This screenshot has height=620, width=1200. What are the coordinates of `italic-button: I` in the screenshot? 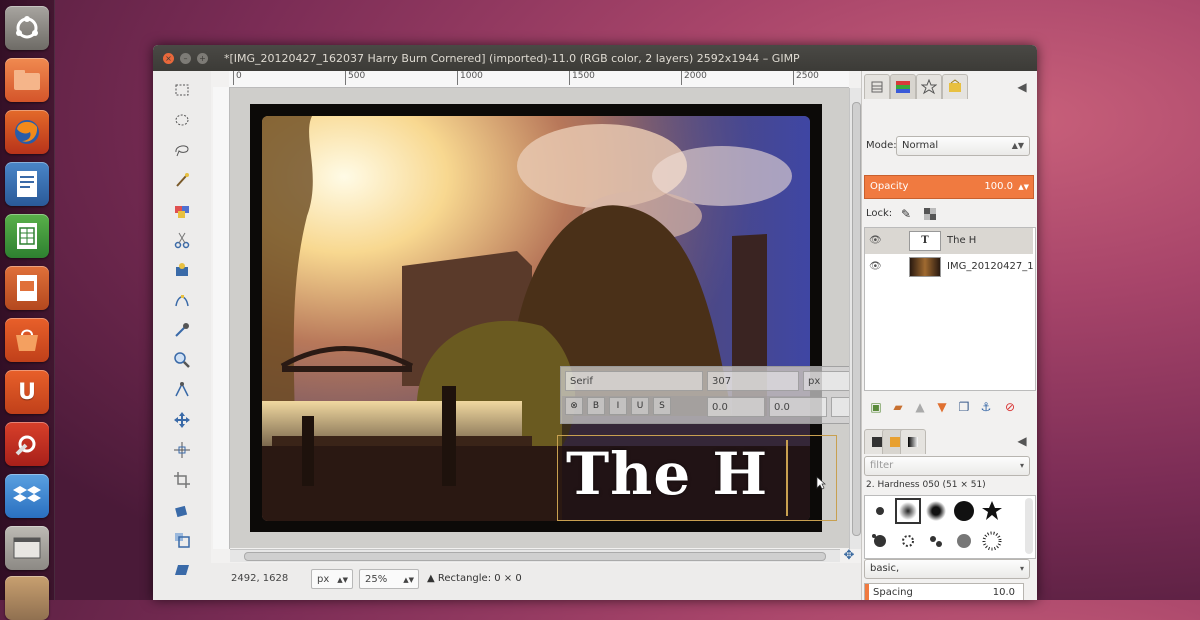 It's located at (618, 406).